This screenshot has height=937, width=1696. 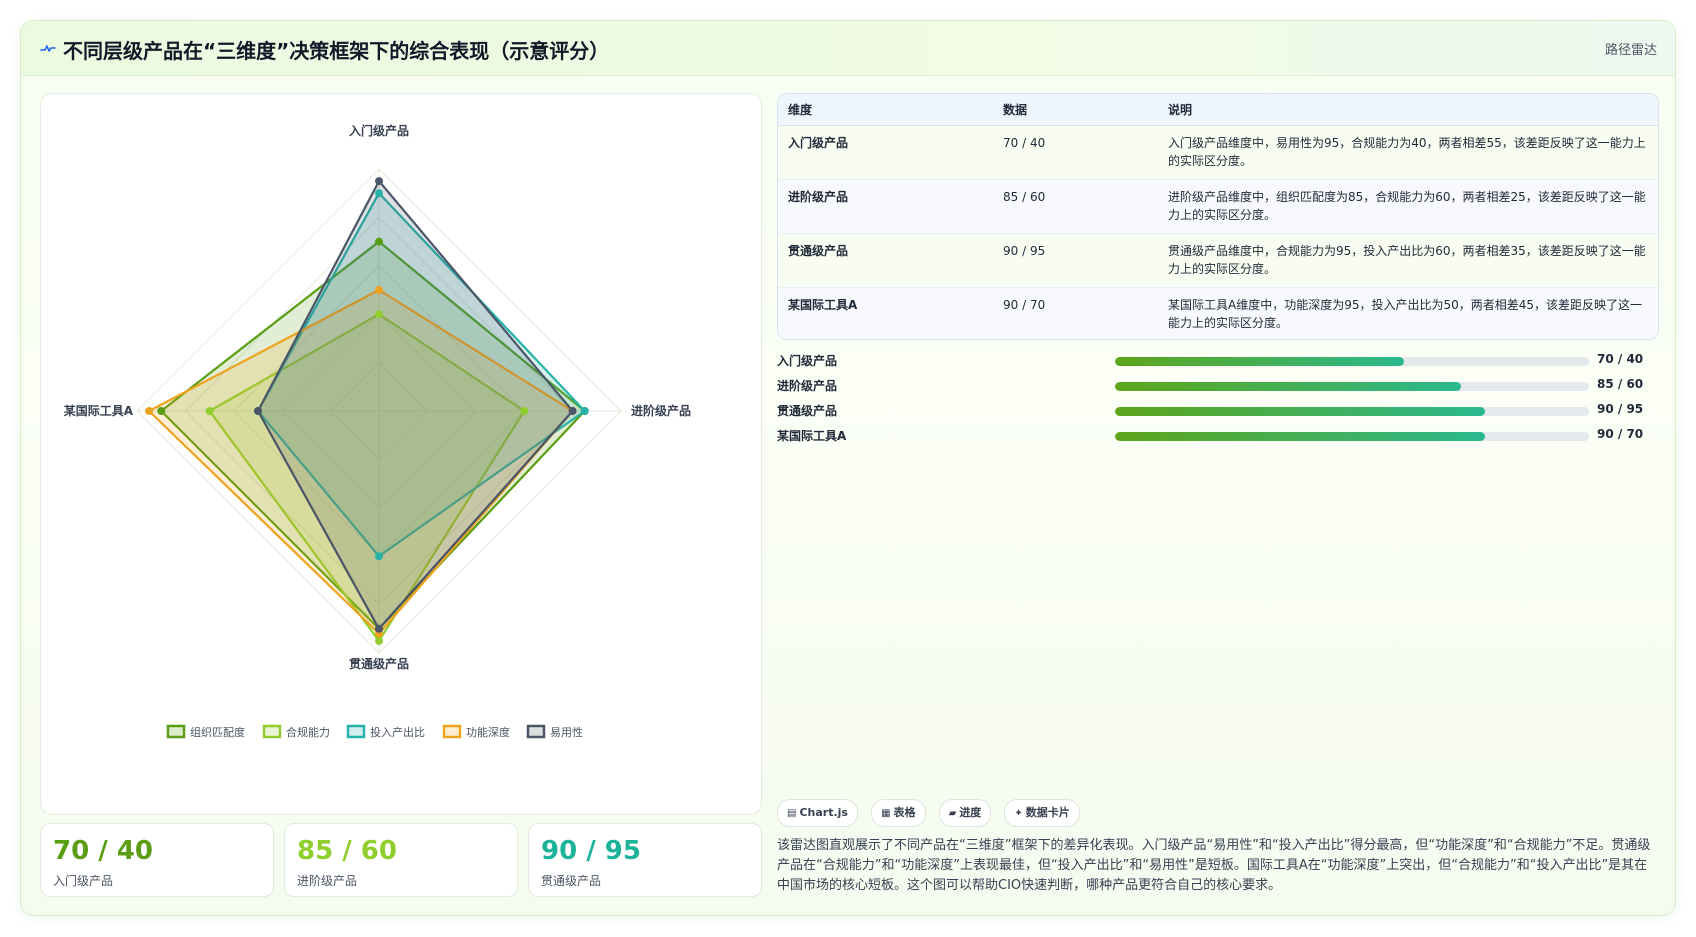 I want to click on table-header: 说明, so click(x=1408, y=110).